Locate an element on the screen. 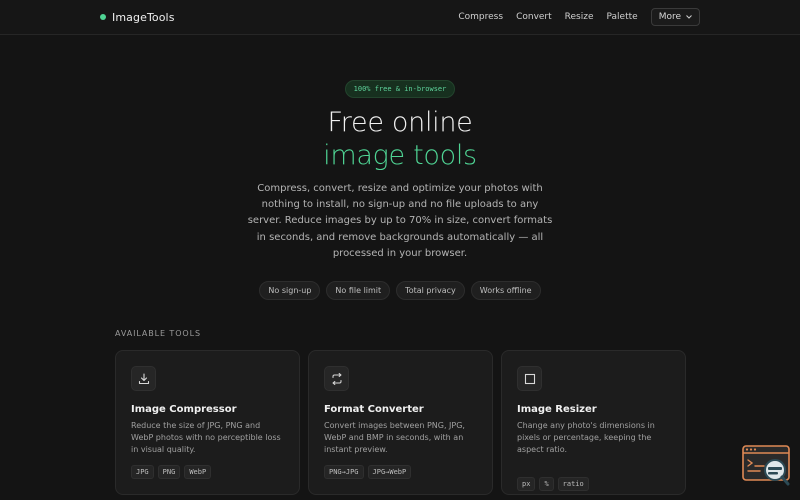 The width and height of the screenshot is (800, 500). brand: ImageTools is located at coordinates (137, 17).